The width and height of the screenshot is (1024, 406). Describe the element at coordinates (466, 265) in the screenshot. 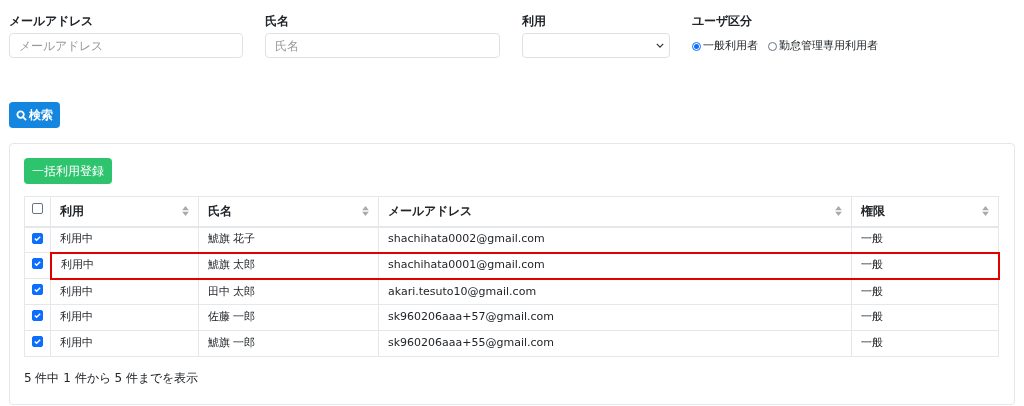

I see `table-cell: shachihata0001@gmail.com` at that location.